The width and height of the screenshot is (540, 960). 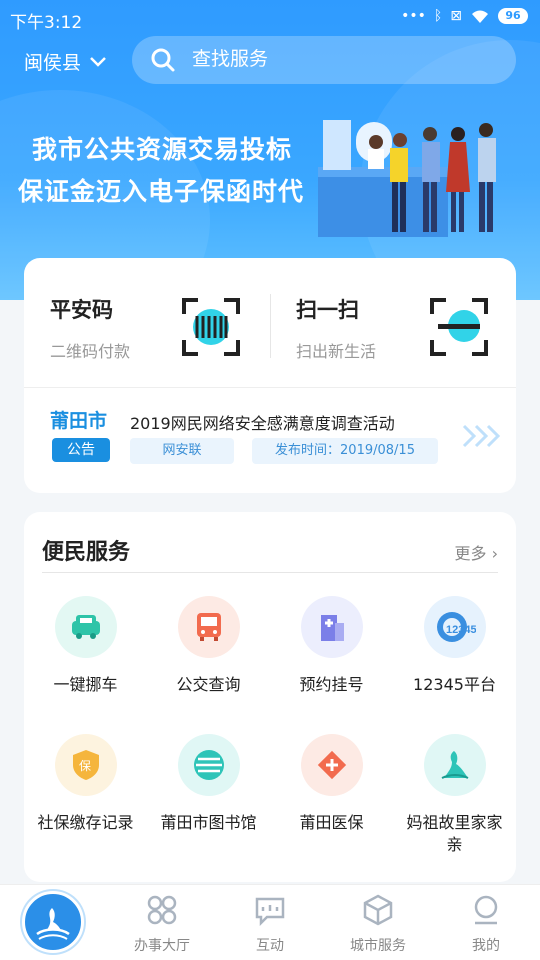 I want to click on service-label: 12345平台, so click(x=454, y=684).